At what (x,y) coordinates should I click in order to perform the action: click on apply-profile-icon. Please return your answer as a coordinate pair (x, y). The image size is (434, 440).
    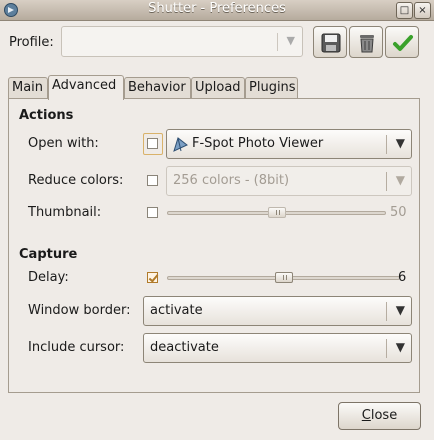
    Looking at the image, I should click on (403, 43).